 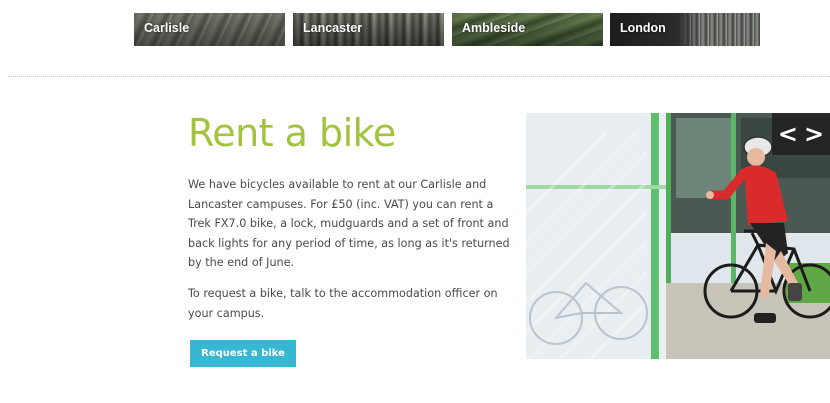 What do you see at coordinates (447, 29) in the screenshot?
I see `campus-tabs: Carlisle Lancaster Ambleside London` at bounding box center [447, 29].